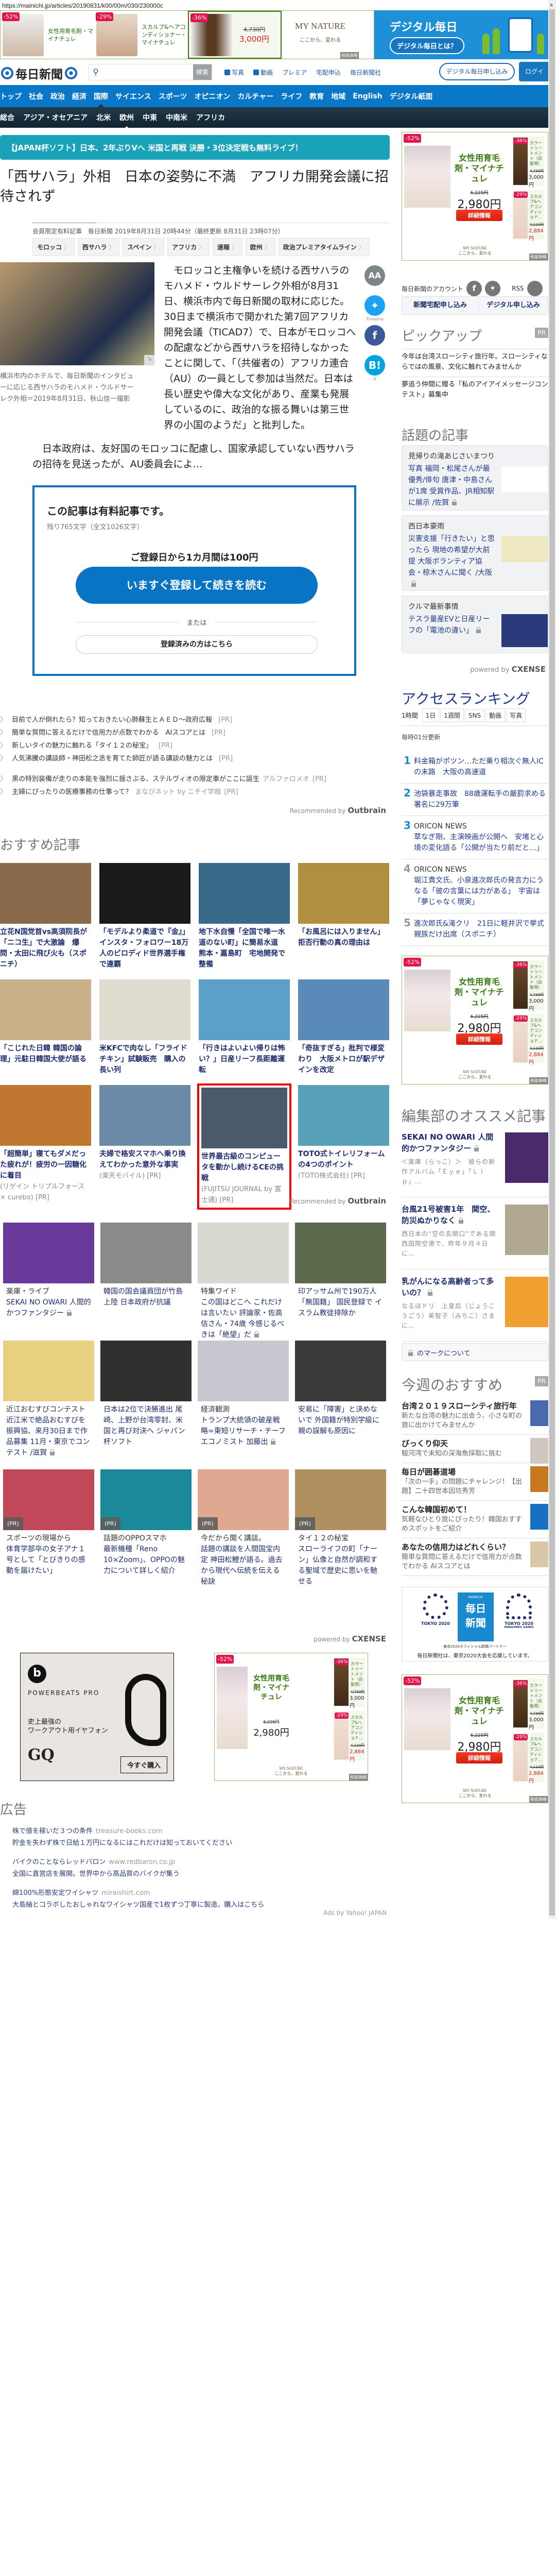 The height and width of the screenshot is (2576, 556). I want to click on sponsored-link: 人気沸騰の講談師・神田松之丞を育てた師匠が語る講談の魅力とは [PR], so click(195, 759).